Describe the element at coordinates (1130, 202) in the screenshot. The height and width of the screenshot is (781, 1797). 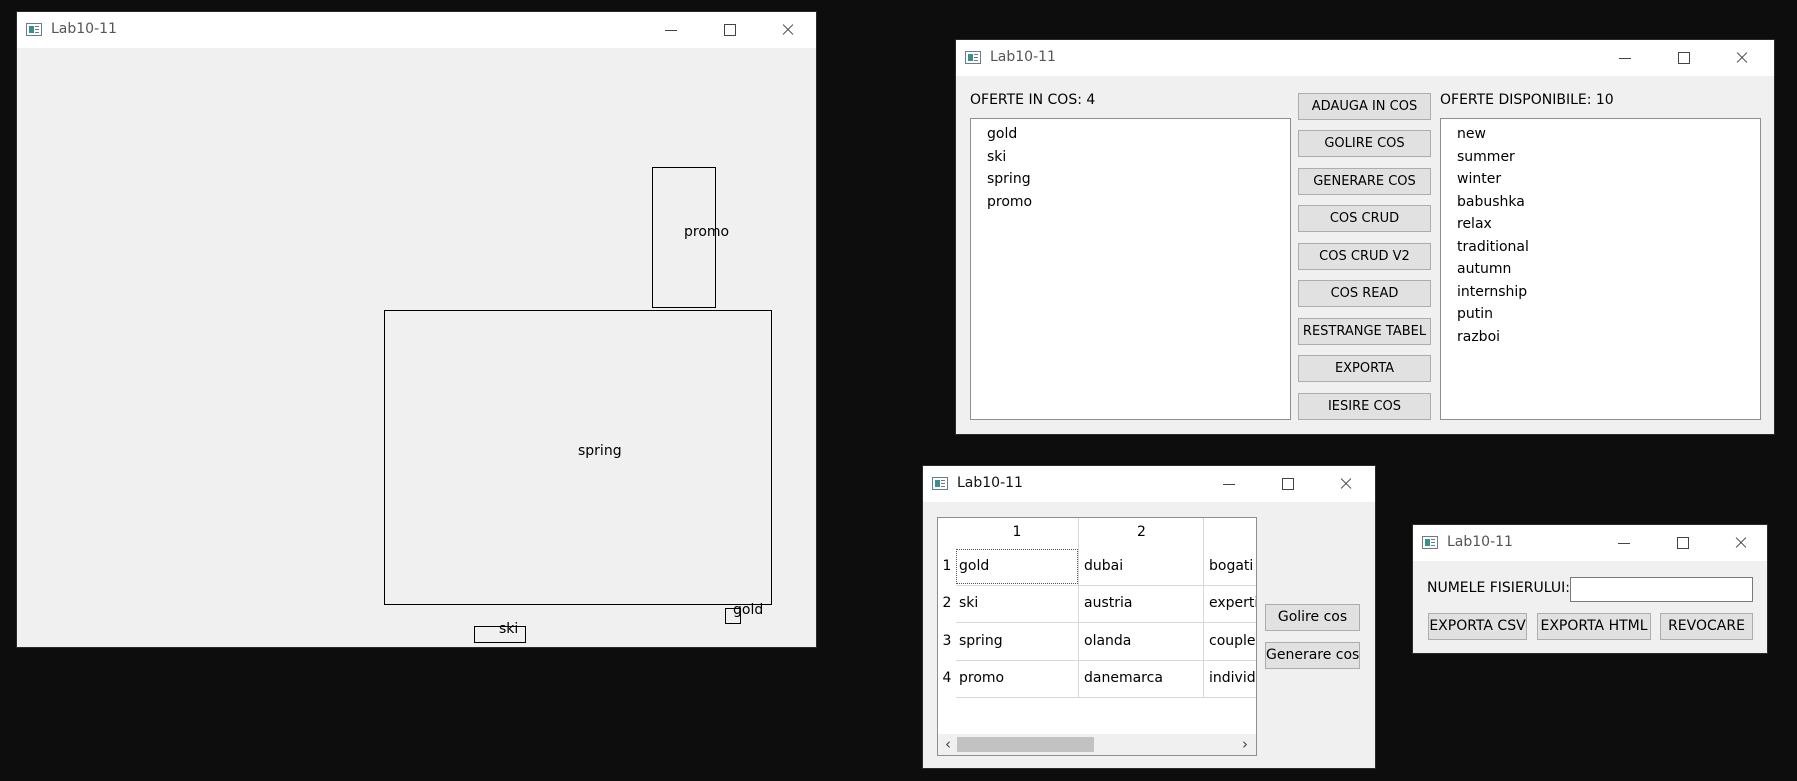
I see `list-item: promo` at that location.